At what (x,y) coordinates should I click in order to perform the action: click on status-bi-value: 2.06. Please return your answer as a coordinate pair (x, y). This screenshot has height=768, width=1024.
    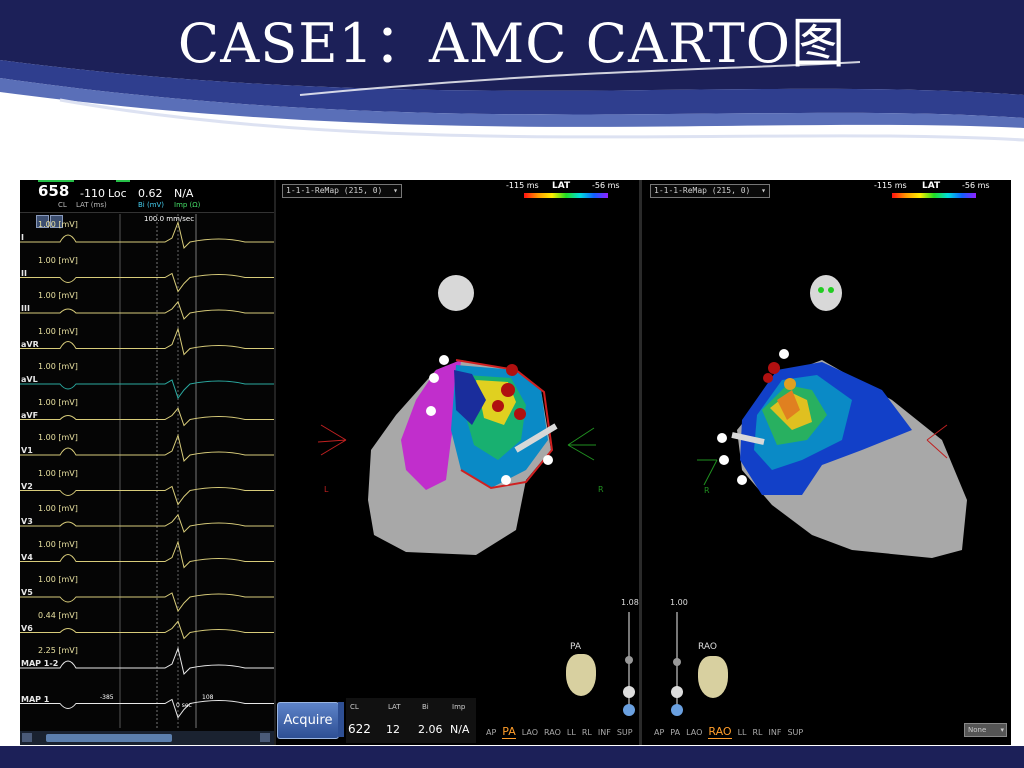
    Looking at the image, I should click on (430, 729).